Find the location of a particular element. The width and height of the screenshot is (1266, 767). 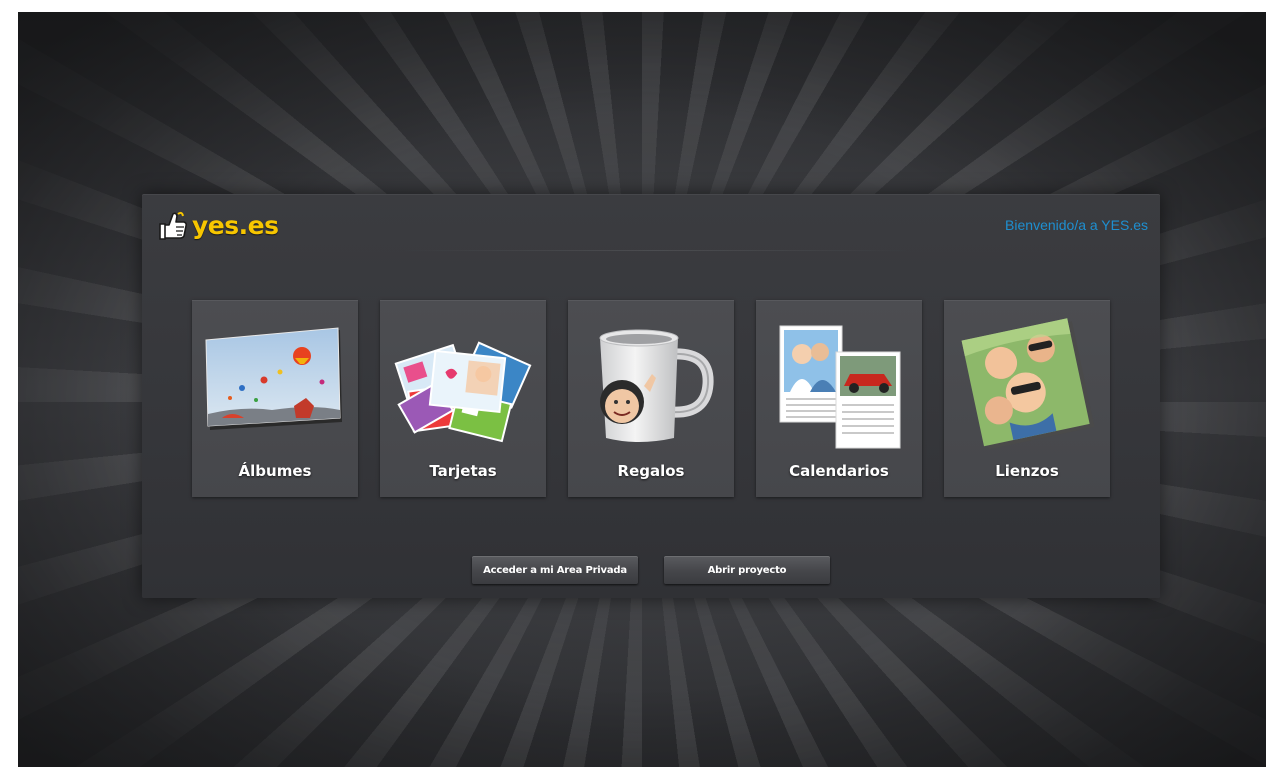

category-tile-calendarios: Calendarios is located at coordinates (839, 398).